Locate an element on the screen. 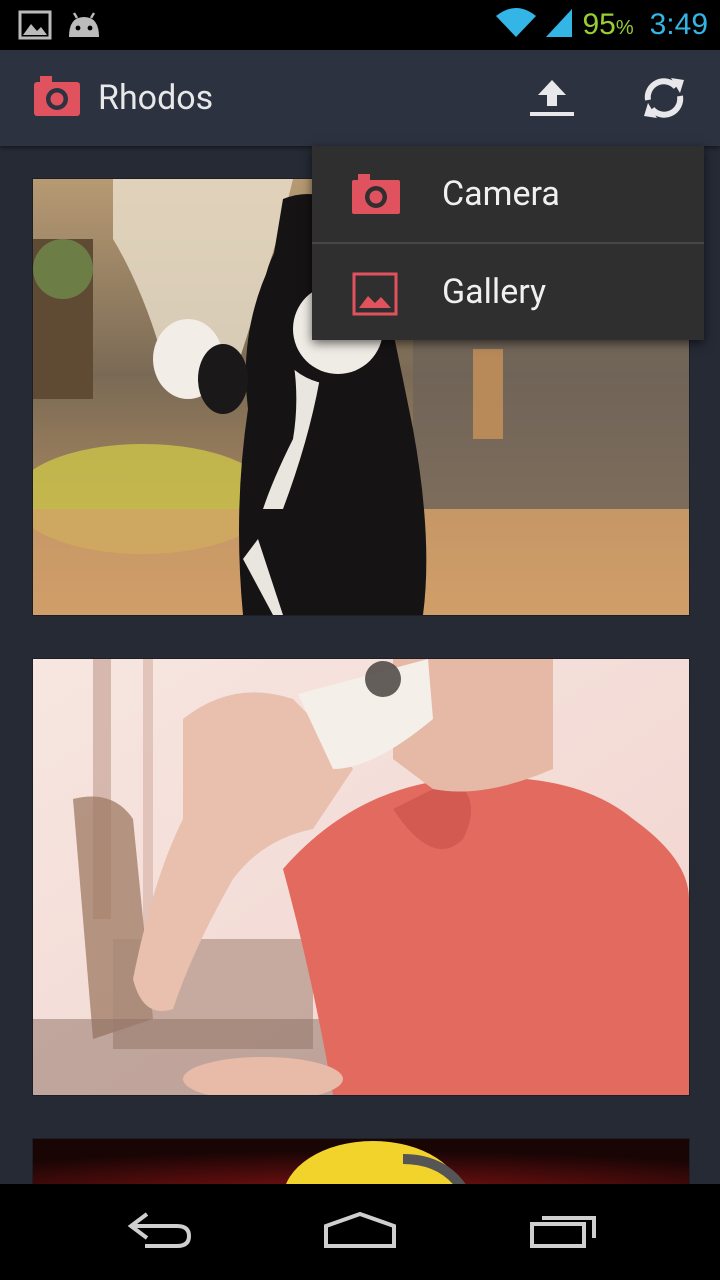 The image size is (720, 1280). refresh-button is located at coordinates (664, 100).